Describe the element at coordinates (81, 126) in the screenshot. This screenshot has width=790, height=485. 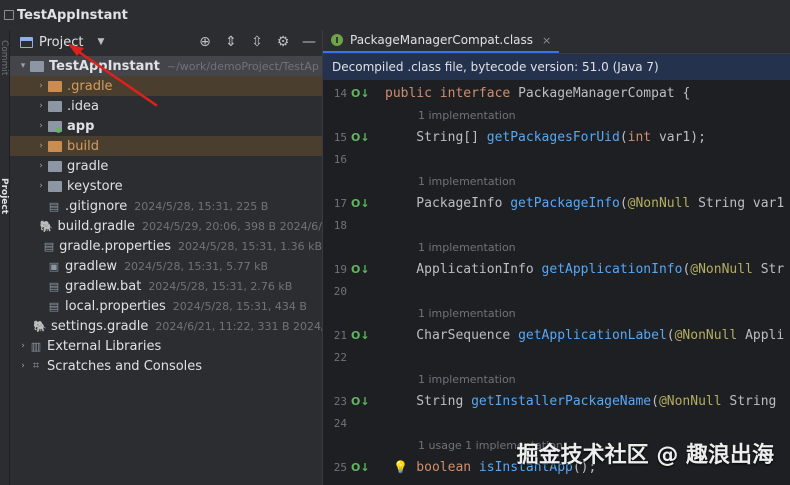
I see `tree-item-label: app` at that location.